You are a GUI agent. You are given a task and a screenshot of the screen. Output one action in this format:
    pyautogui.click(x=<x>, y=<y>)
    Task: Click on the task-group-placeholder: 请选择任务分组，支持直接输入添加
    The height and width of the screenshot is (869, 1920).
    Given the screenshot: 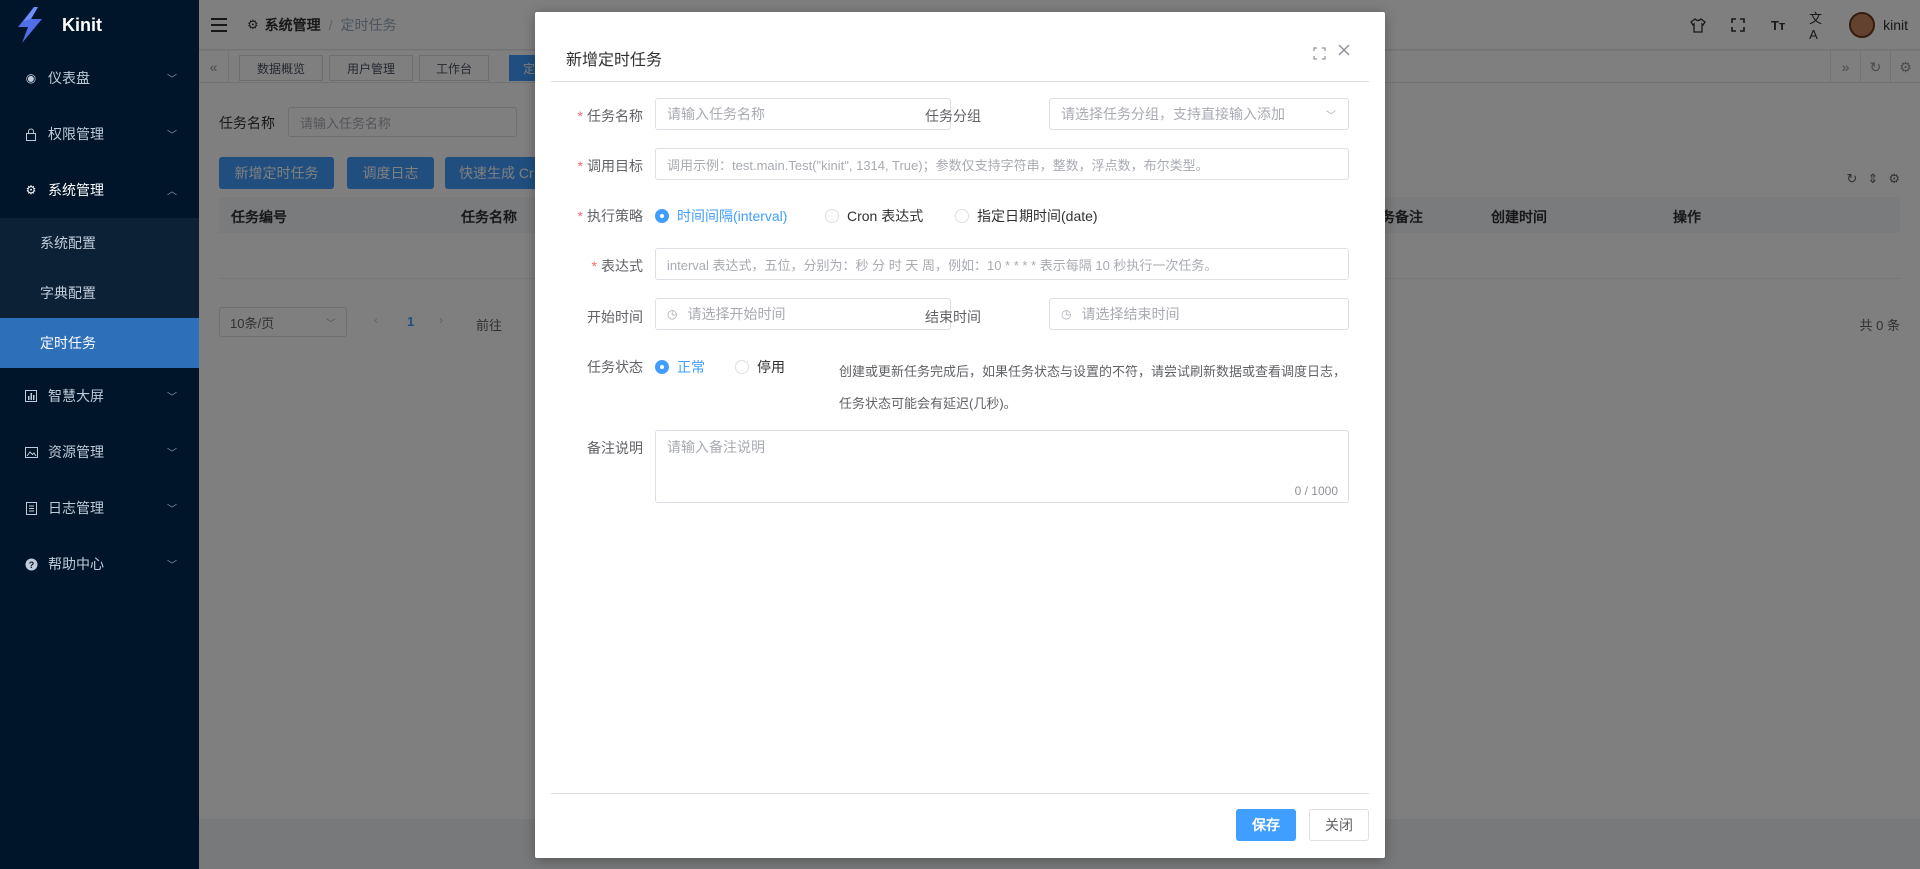 What is the action you would take?
    pyautogui.click(x=1173, y=114)
    